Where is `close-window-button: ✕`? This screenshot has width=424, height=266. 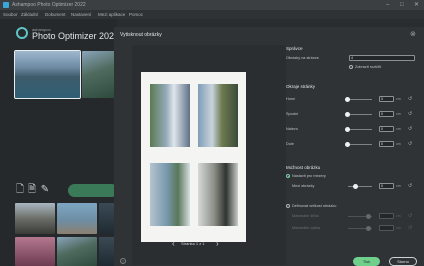 close-window-button: ✕ is located at coordinates (416, 5).